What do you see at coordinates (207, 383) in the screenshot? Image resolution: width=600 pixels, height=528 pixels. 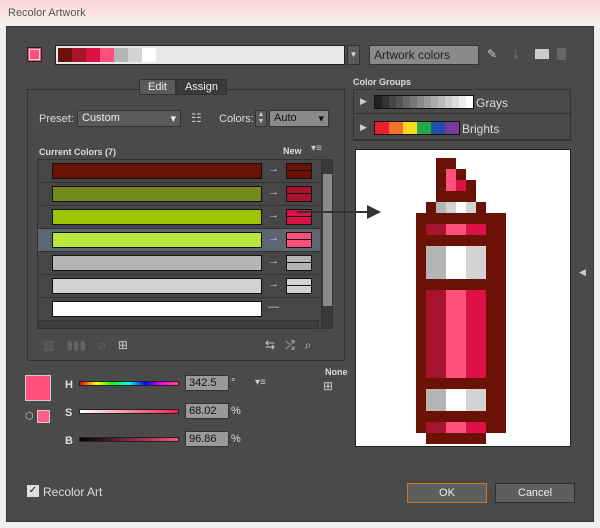 I see `hue-input: 342.5` at bounding box center [207, 383].